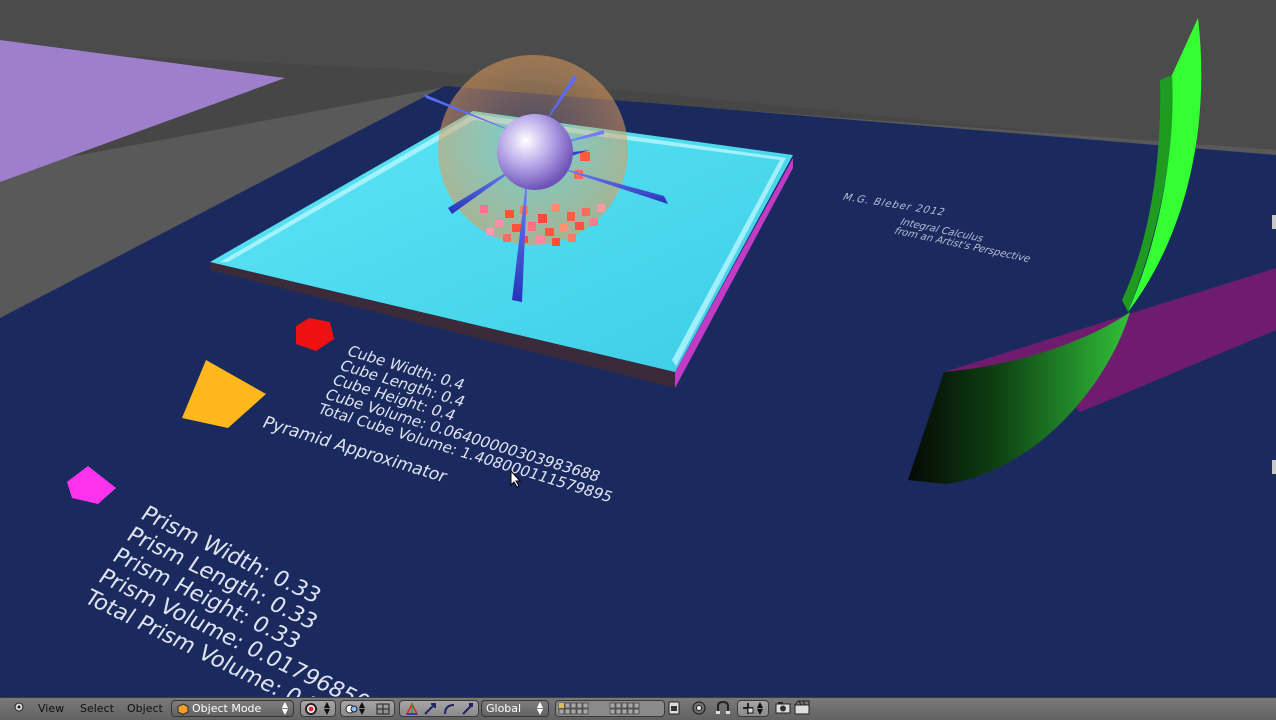 Image resolution: width=1276 pixels, height=720 pixels. What do you see at coordinates (504, 708) in the screenshot?
I see `orientation-select-value: Global` at bounding box center [504, 708].